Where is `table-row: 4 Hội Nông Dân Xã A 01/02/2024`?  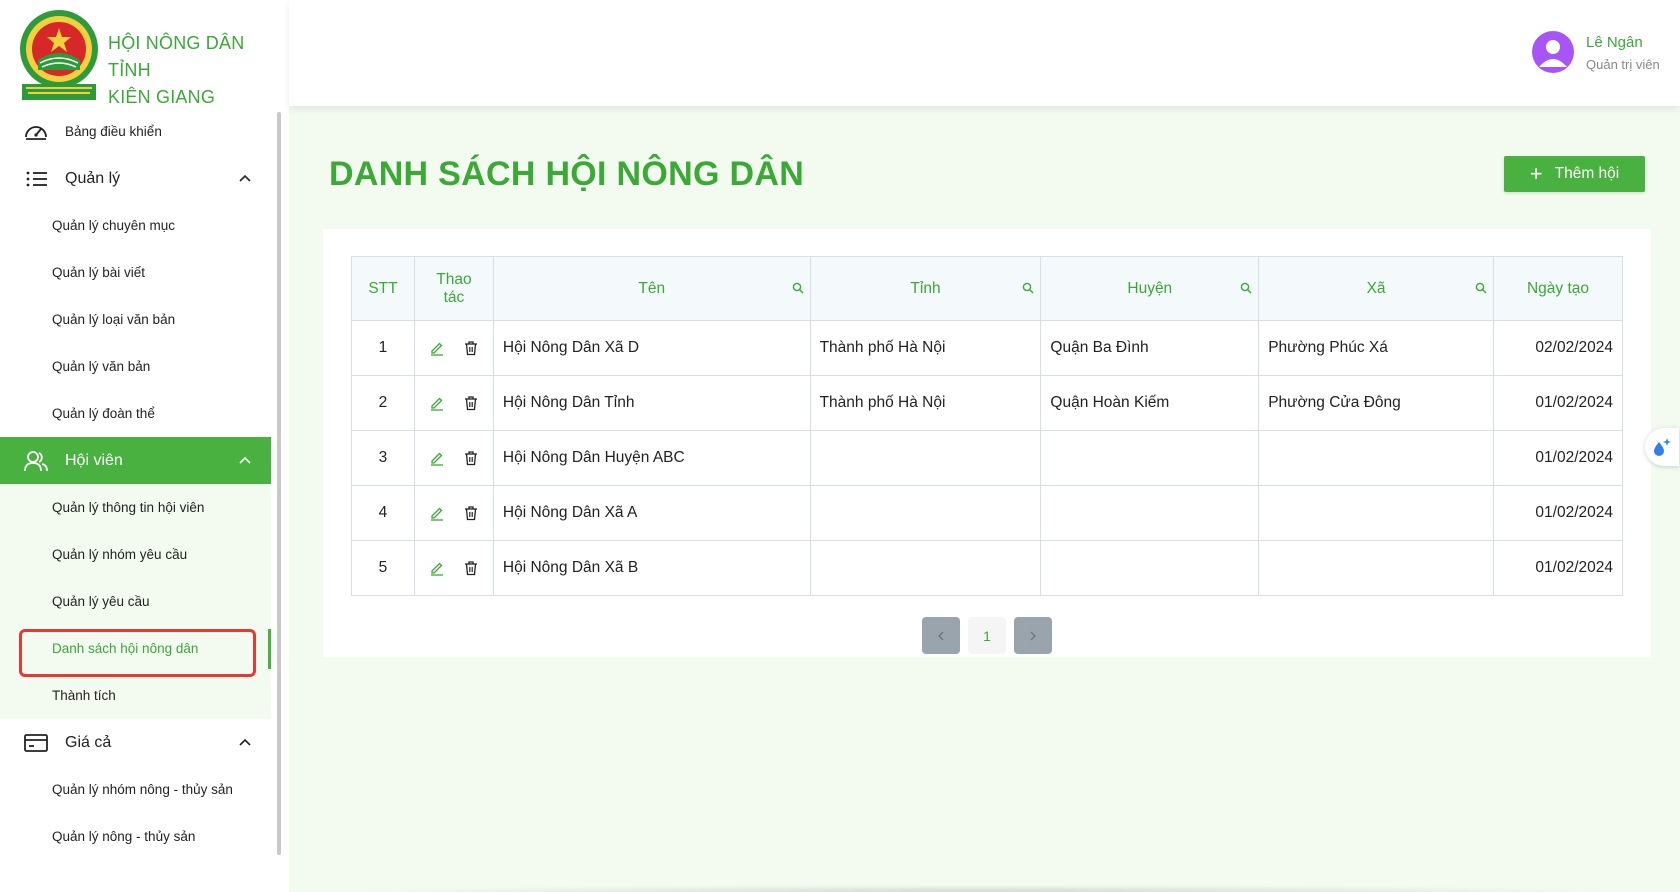 table-row: 4 Hội Nông Dân Xã A 01/02/2024 is located at coordinates (987, 513).